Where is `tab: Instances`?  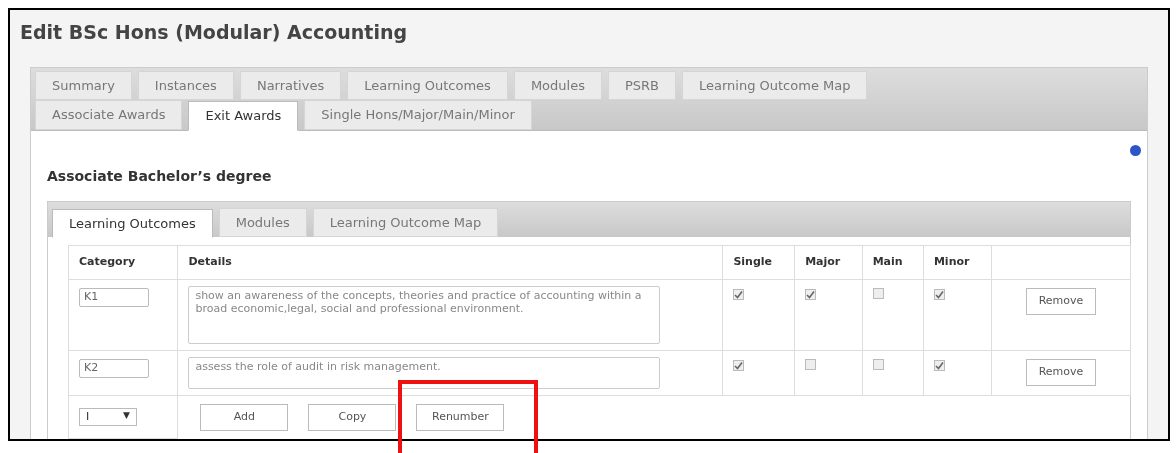
tab: Instances is located at coordinates (185, 85).